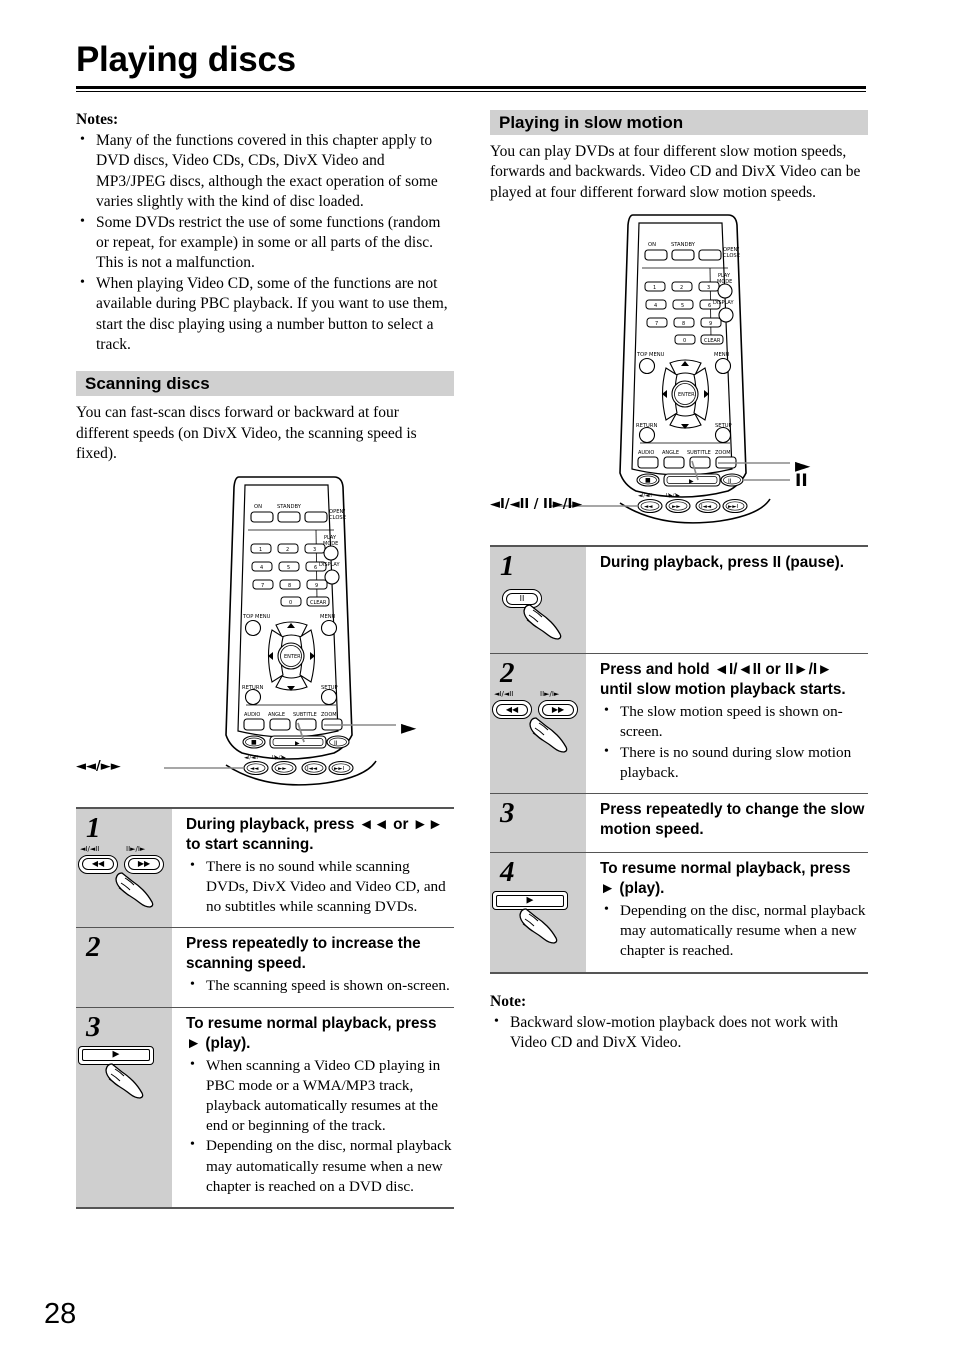  What do you see at coordinates (801, 481) in the screenshot?
I see `pause-button-callout: II` at bounding box center [801, 481].